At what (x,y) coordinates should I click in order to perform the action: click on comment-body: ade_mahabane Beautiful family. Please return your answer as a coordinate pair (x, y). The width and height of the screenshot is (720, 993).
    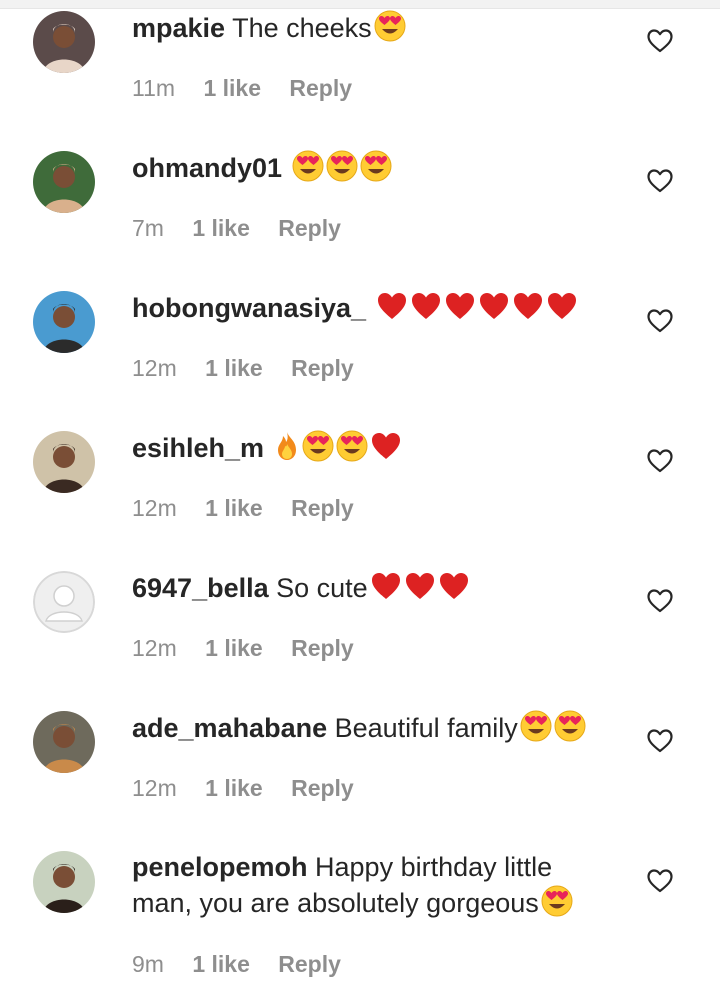
    Looking at the image, I should click on (362, 730).